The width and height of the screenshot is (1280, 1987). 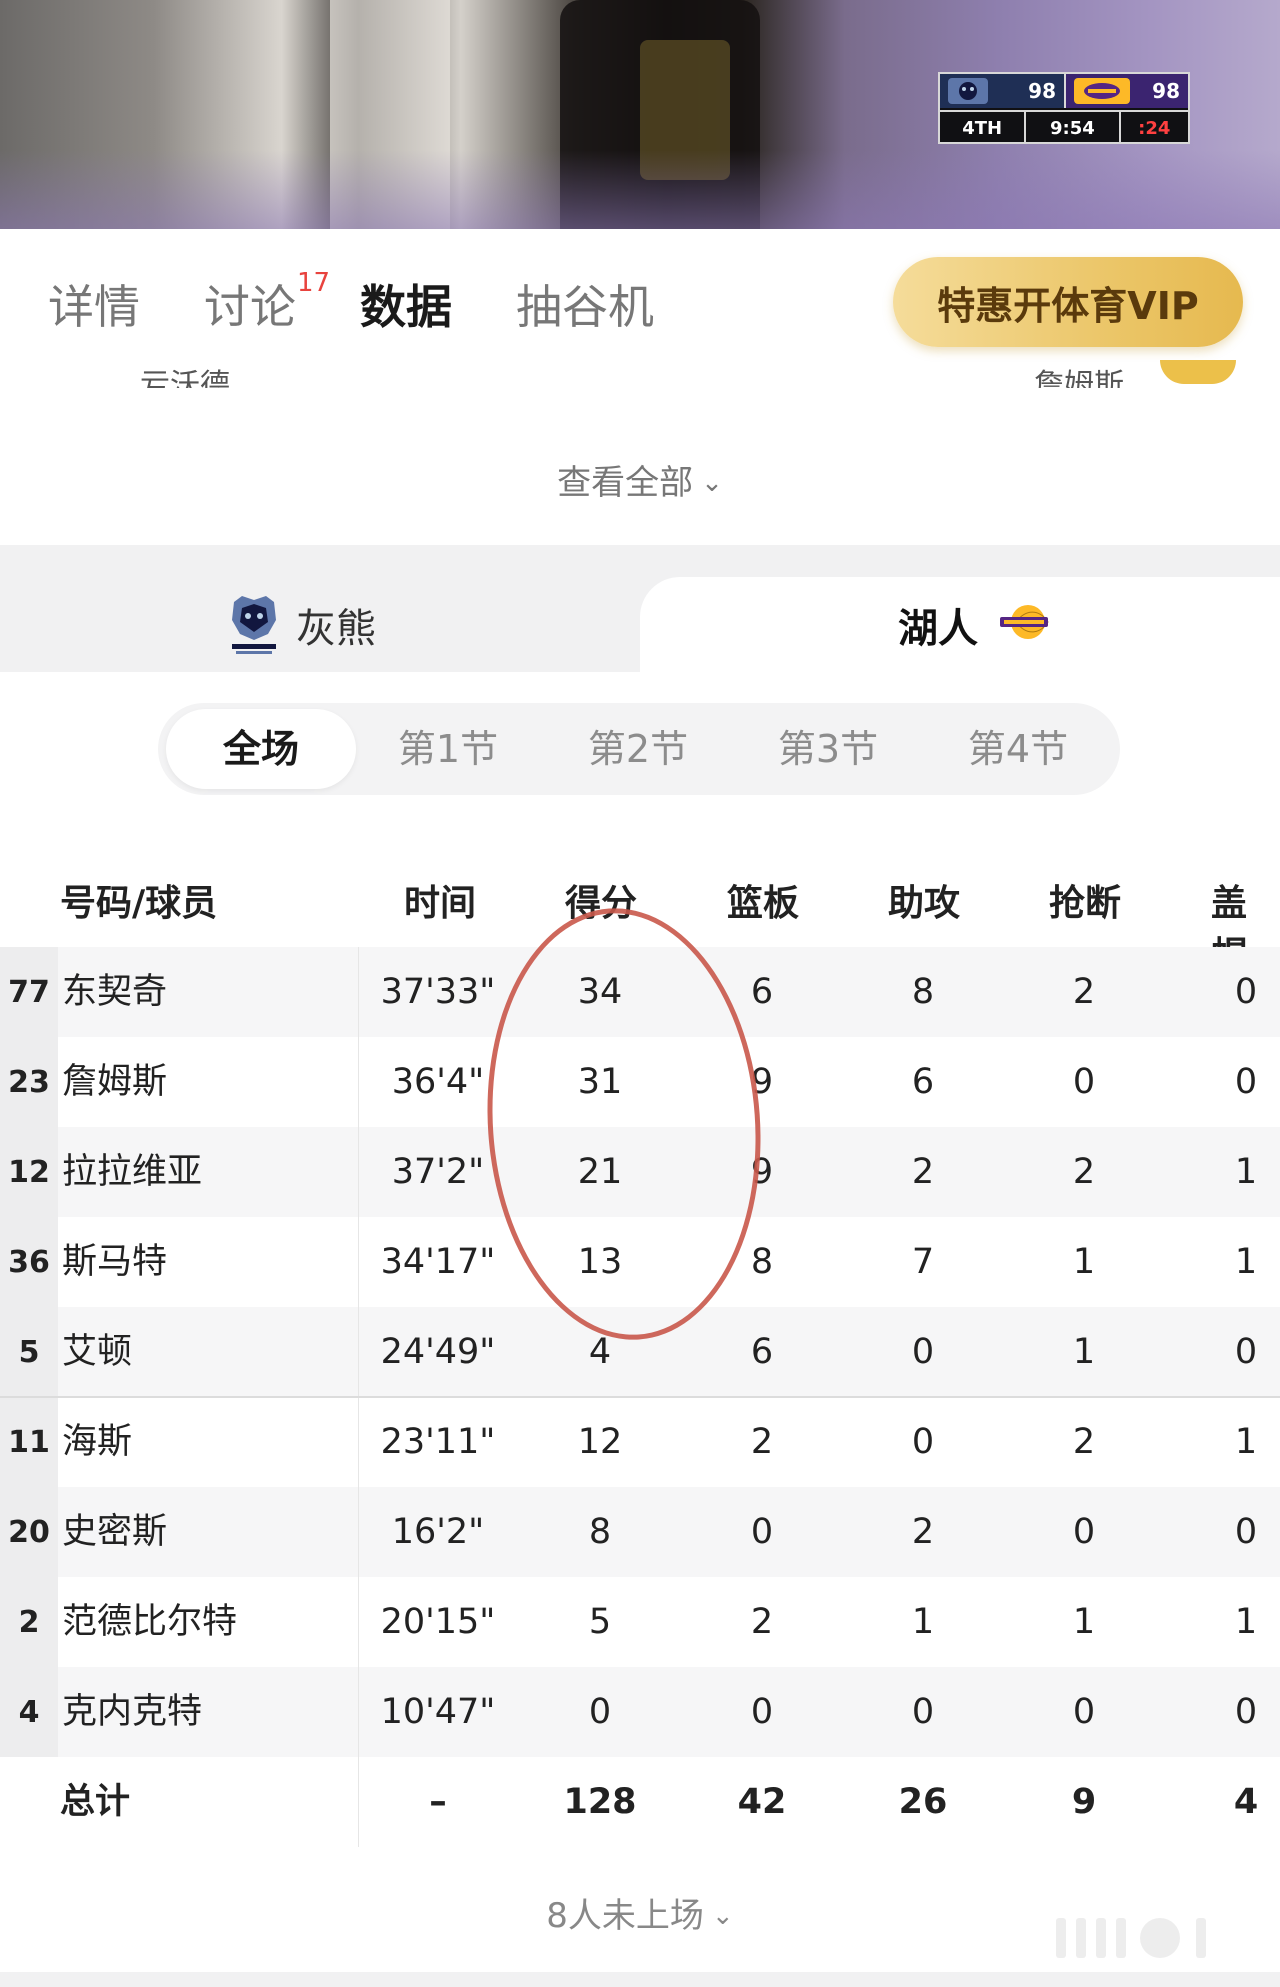 I want to click on player-name: 海斯, so click(x=97, y=1442).